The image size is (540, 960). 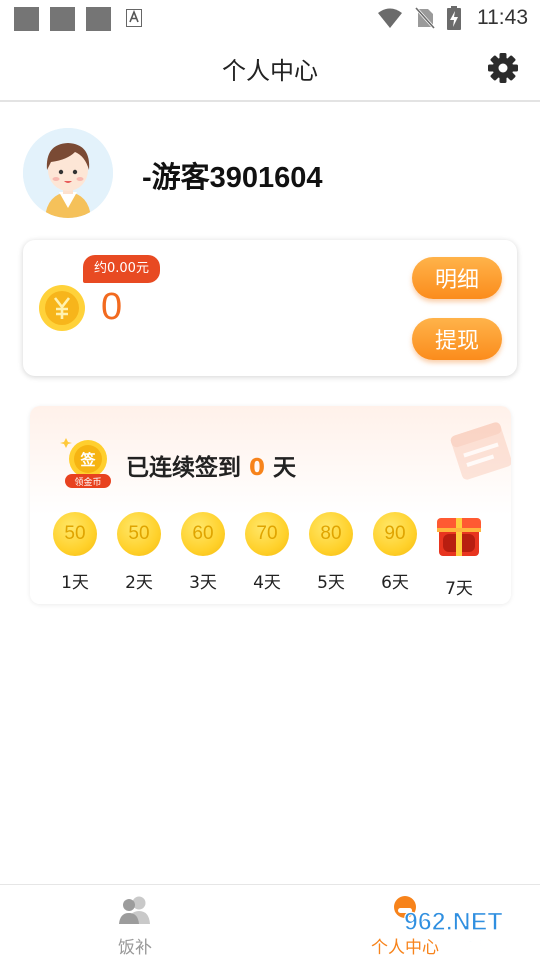 I want to click on day-label: 2天, so click(x=139, y=583).